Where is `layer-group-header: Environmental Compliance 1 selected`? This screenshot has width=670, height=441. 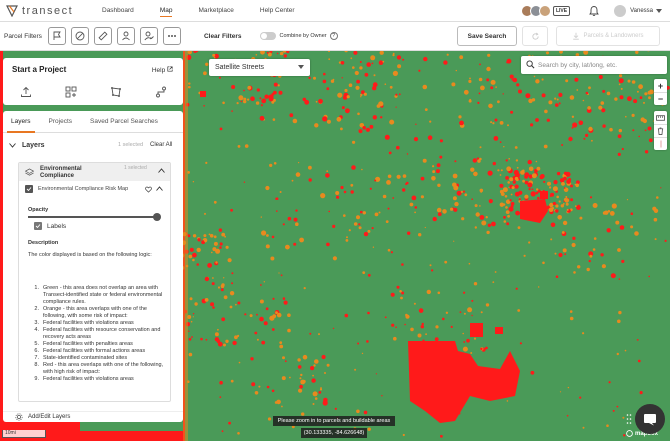
layer-group-header: Environmental Compliance 1 selected is located at coordinates (94, 172).